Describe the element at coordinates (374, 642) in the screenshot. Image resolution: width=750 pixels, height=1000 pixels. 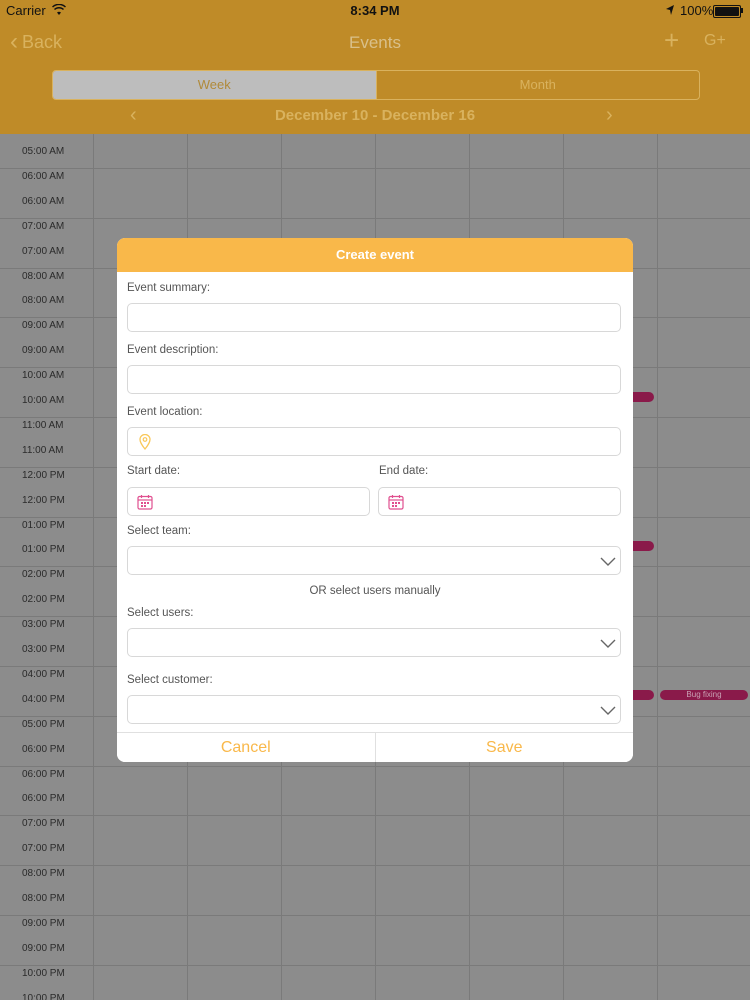
I see `select-users-dropdown` at that location.